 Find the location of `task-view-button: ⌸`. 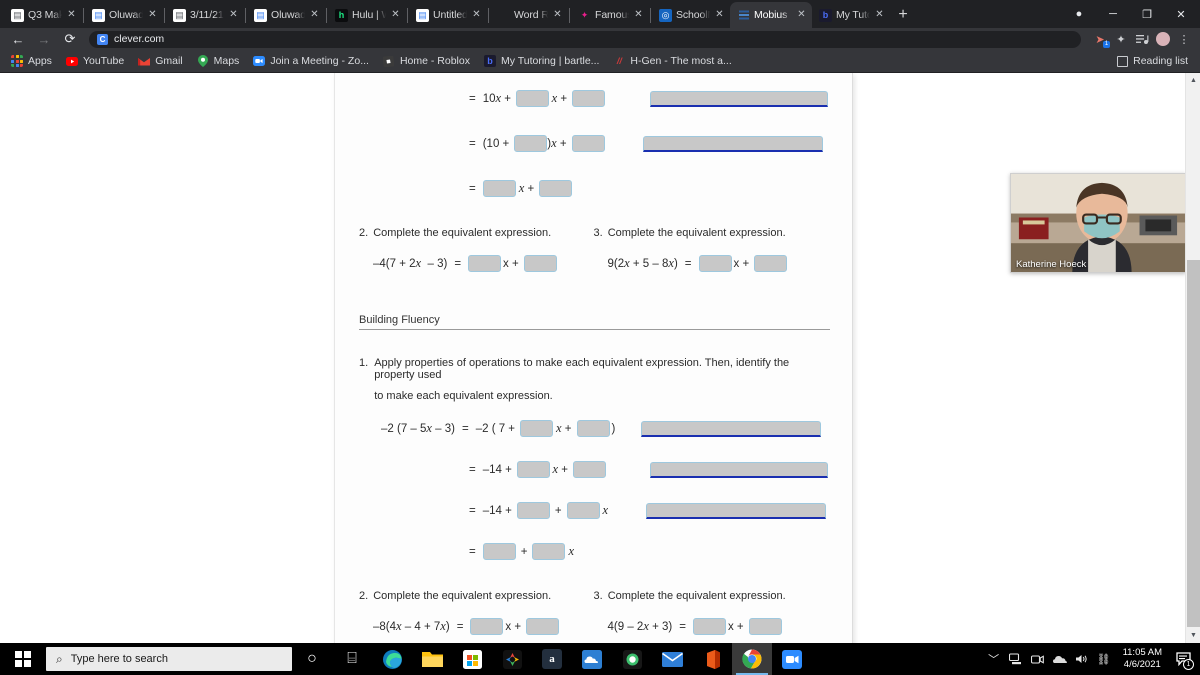

task-view-button: ⌸ is located at coordinates (352, 659).